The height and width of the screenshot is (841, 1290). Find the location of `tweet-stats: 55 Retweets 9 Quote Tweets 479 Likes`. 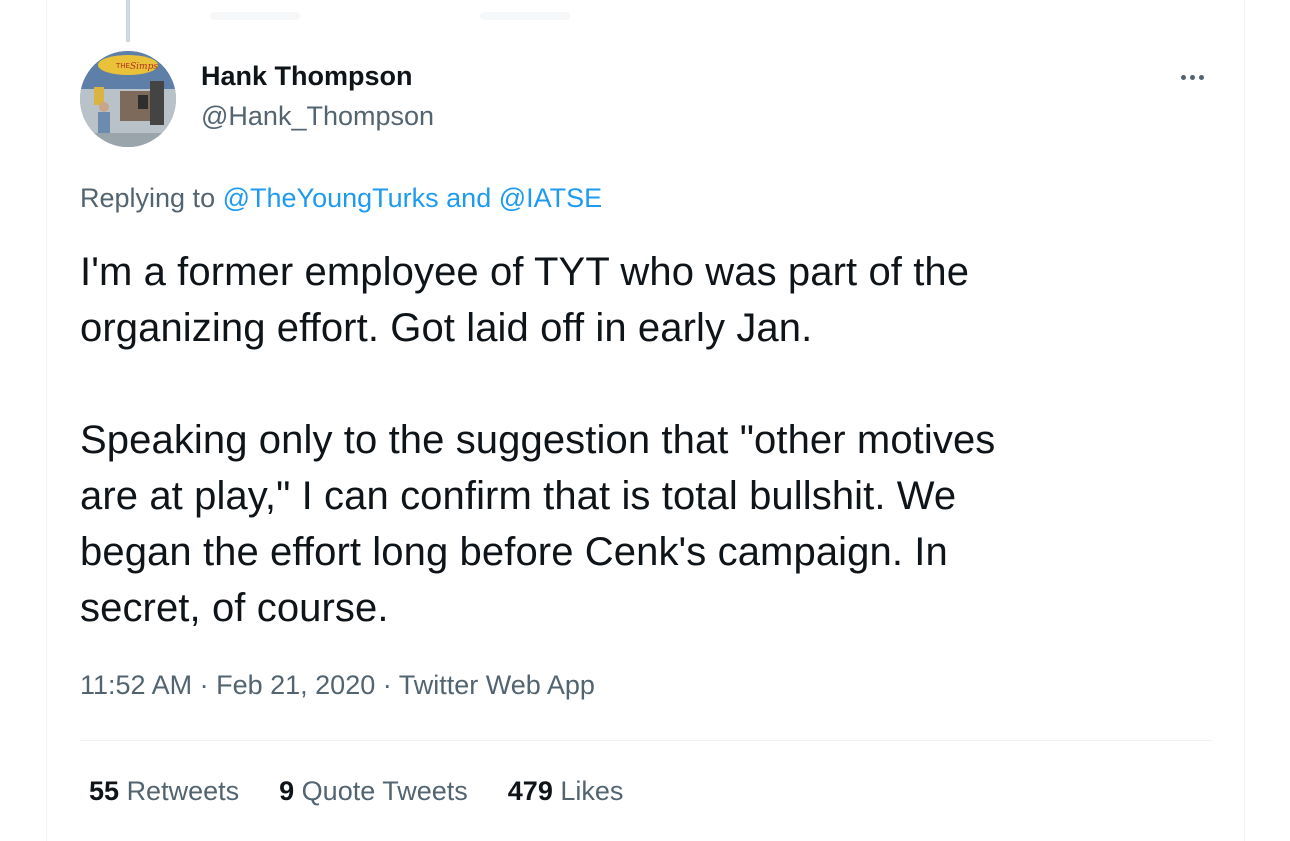

tweet-stats: 55 Retweets 9 Quote Tweets 479 Likes is located at coordinates (356, 791).